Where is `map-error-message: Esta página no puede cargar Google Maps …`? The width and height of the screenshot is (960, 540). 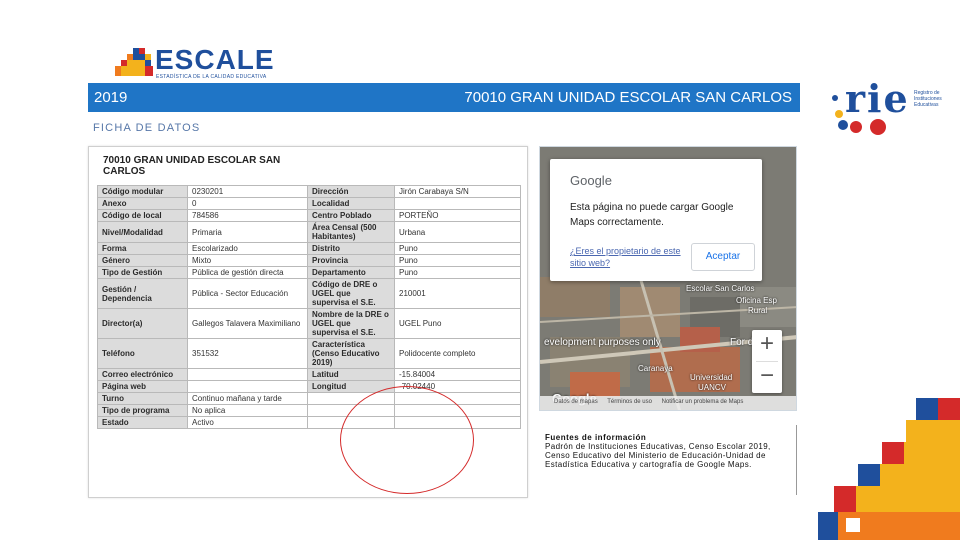 map-error-message: Esta página no puede cargar Google Maps … is located at coordinates (652, 215).